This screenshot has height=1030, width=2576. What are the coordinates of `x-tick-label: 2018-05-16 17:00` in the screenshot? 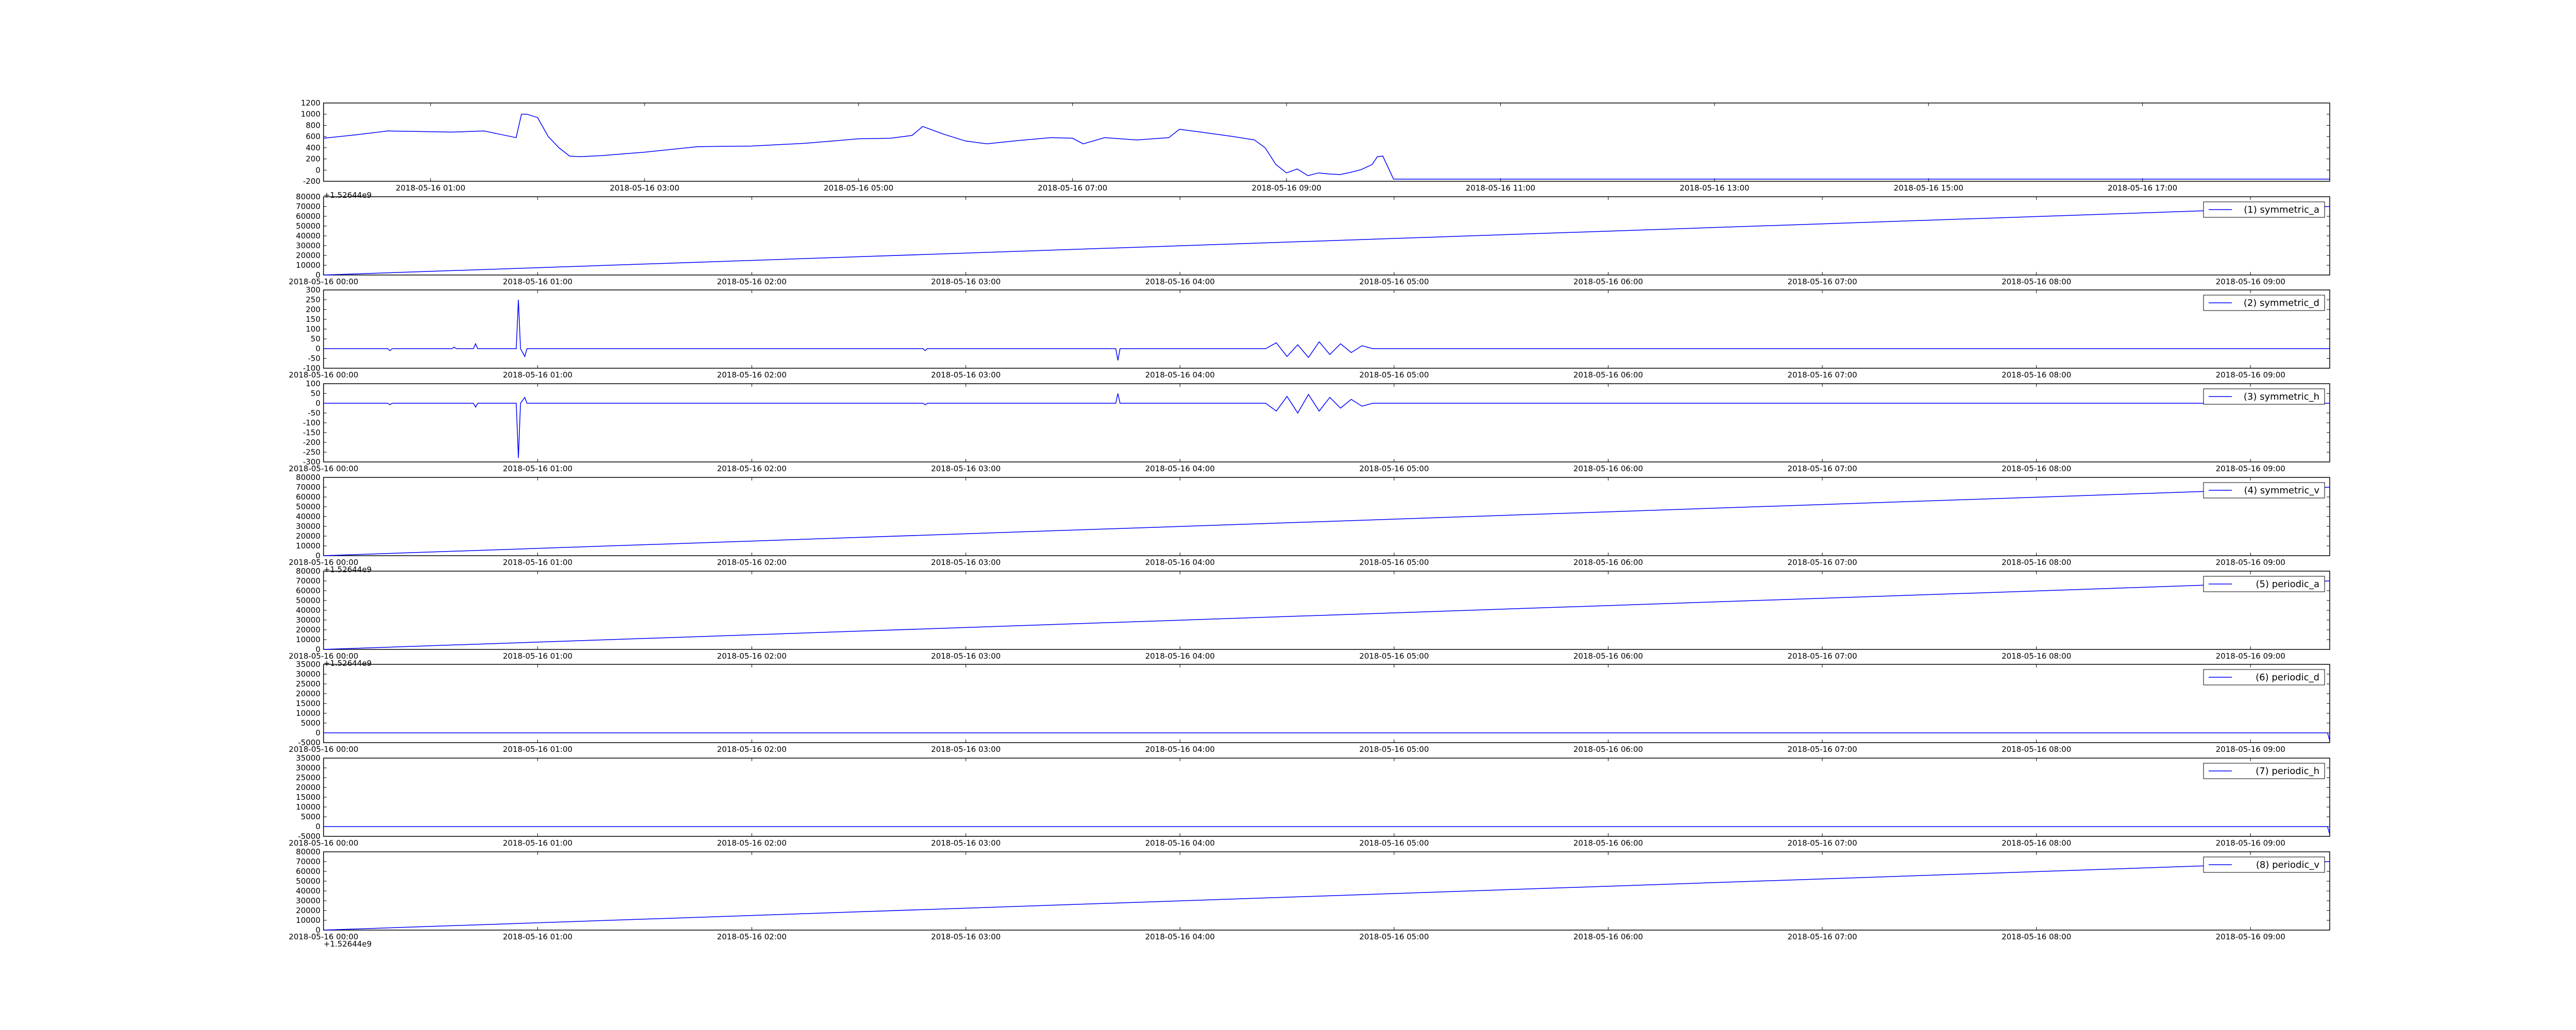 It's located at (2142, 188).